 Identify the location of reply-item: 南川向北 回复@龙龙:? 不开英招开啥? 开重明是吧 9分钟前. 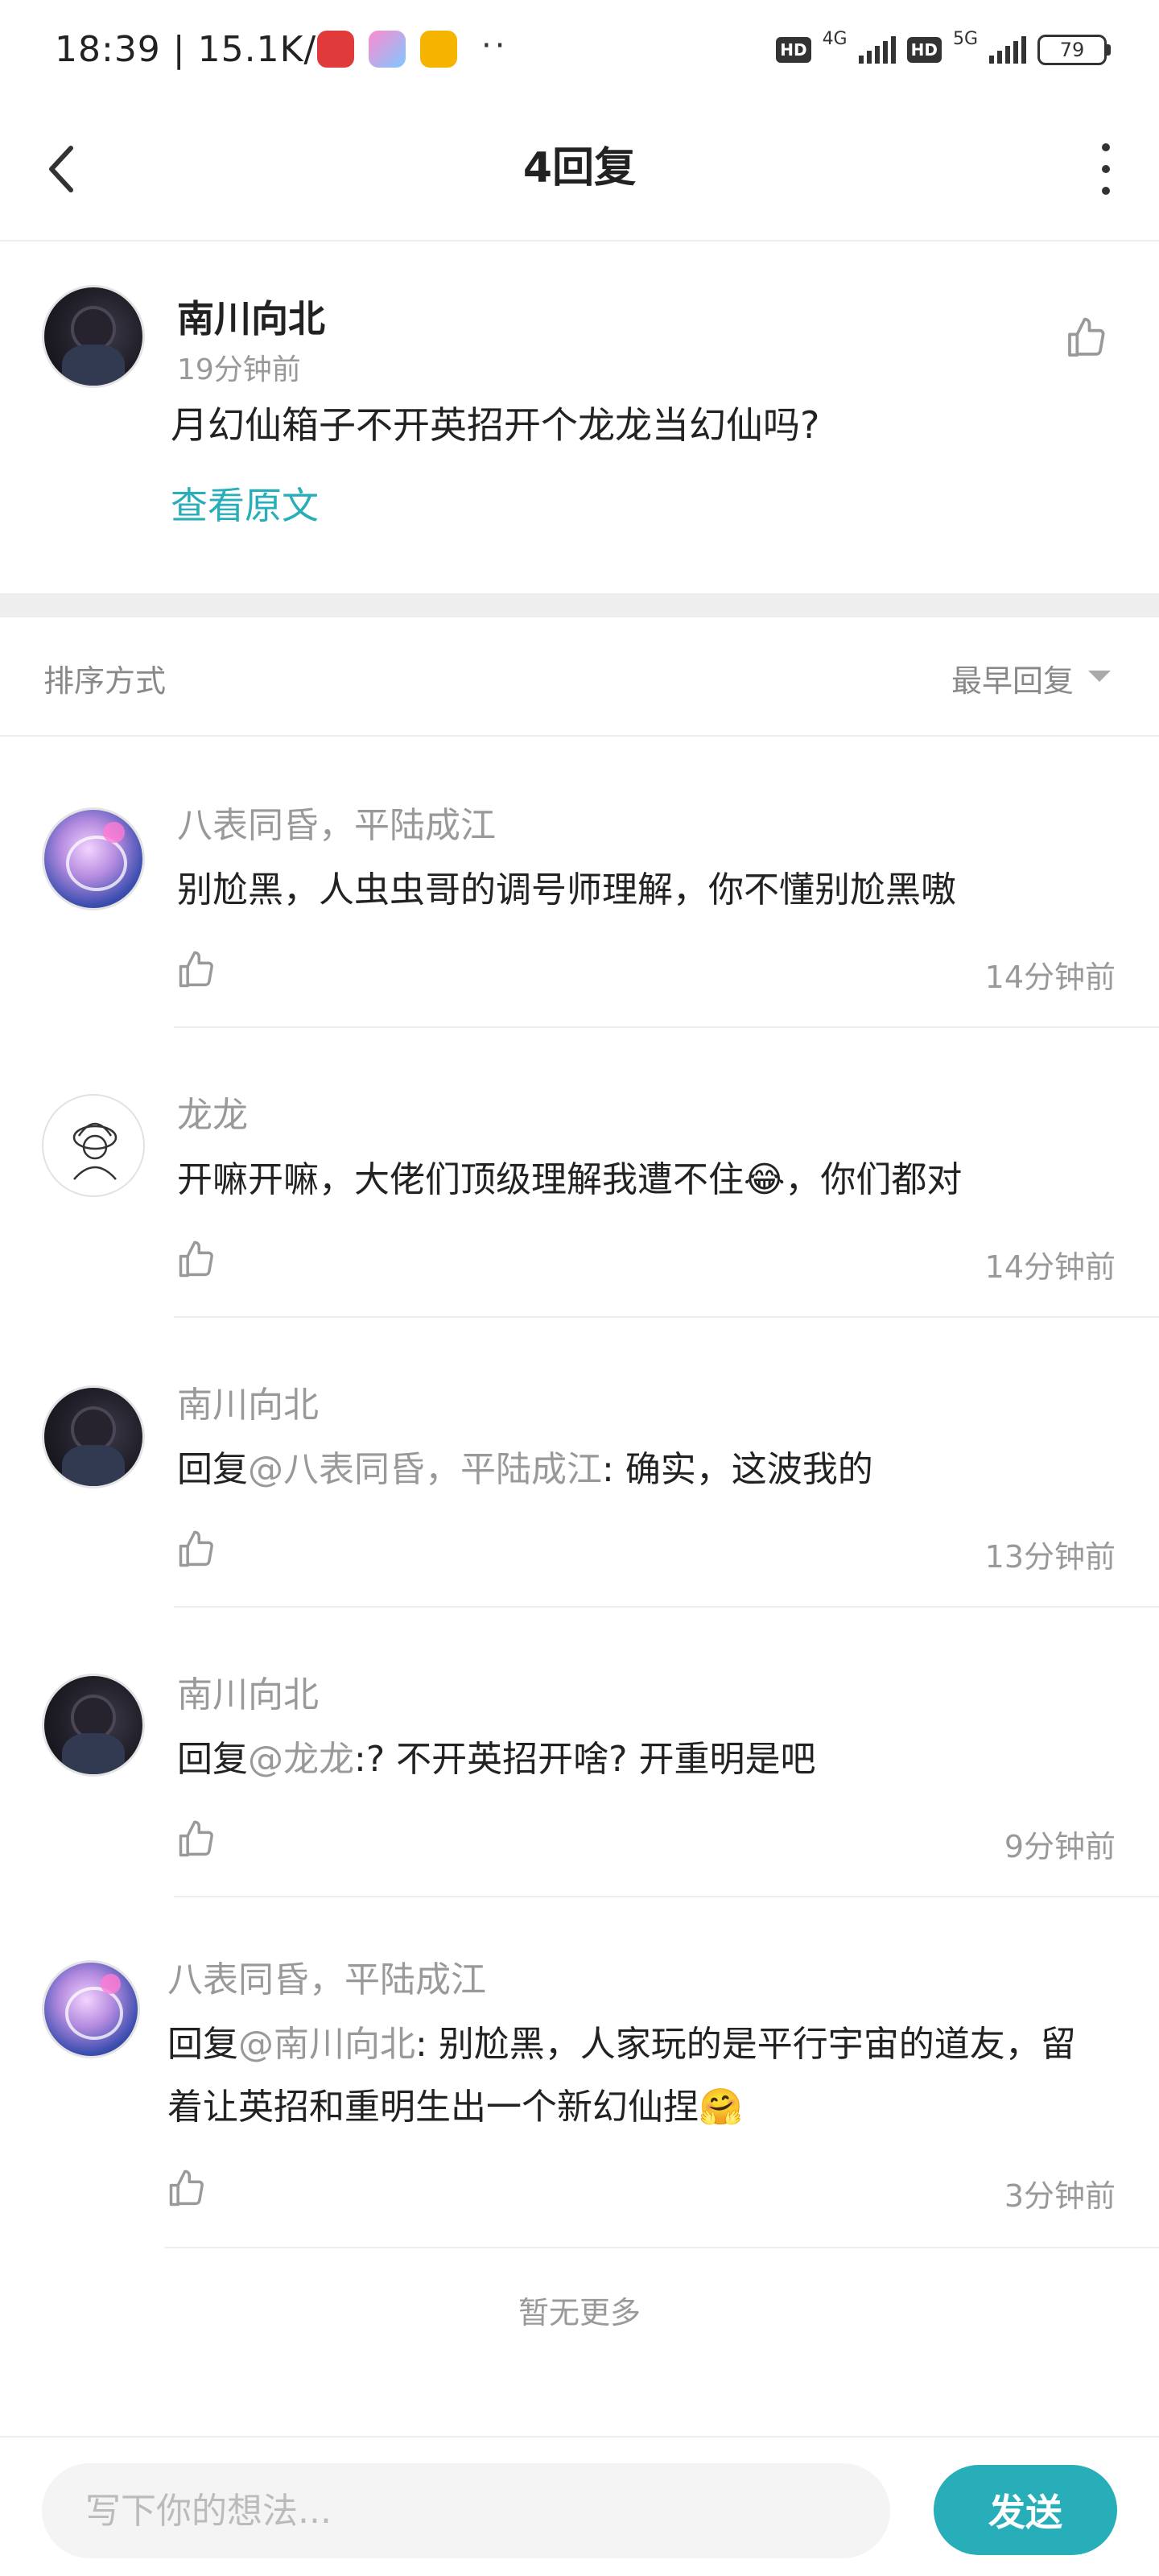
(579, 1752).